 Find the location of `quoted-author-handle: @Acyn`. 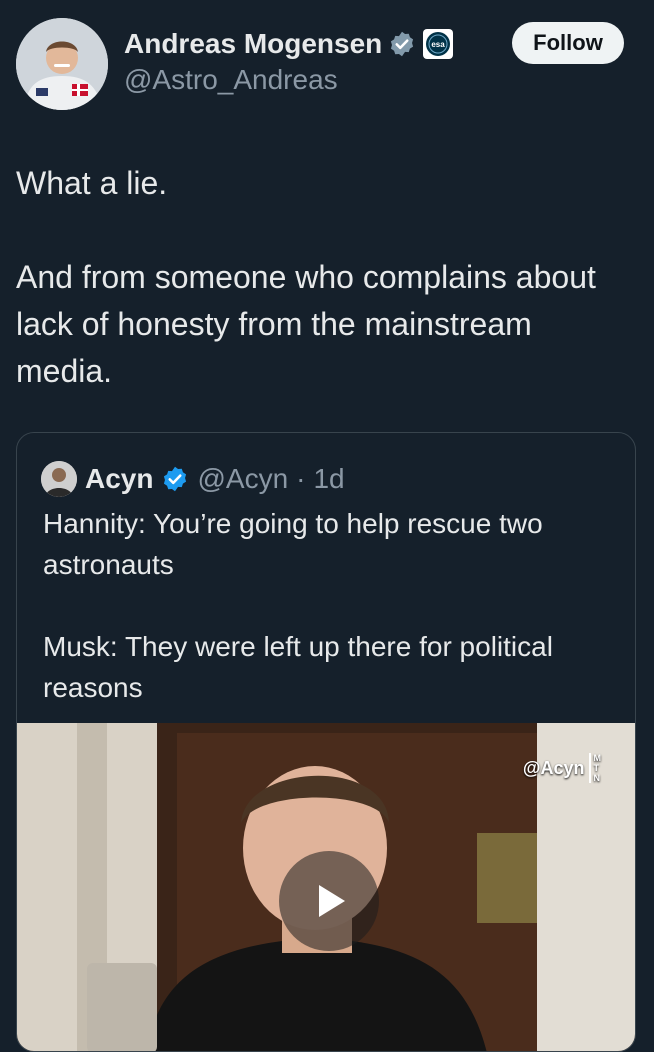

quoted-author-handle: @Acyn is located at coordinates (242, 479).